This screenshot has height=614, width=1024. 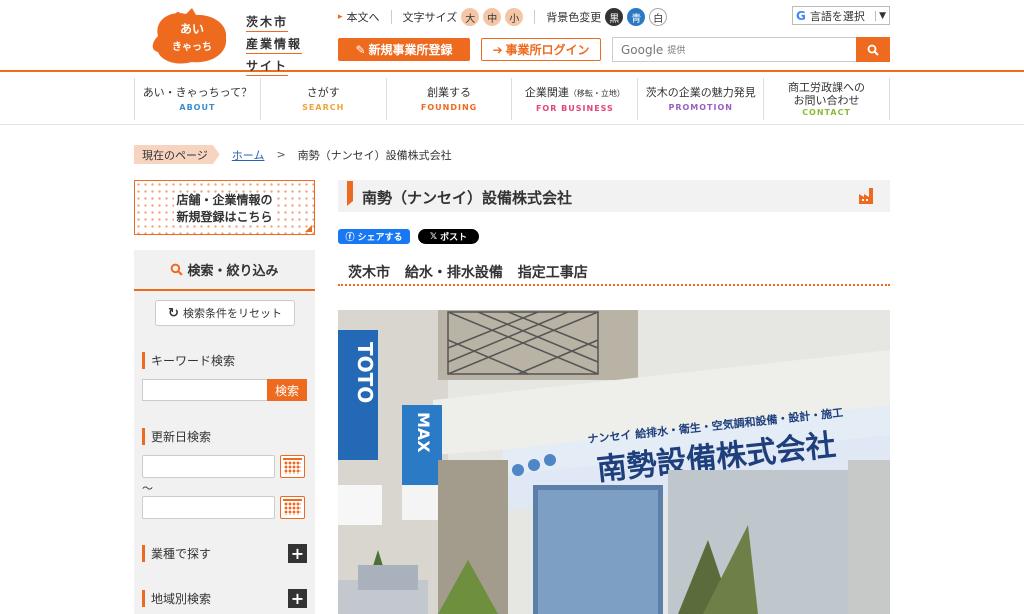 I want to click on nav-item-label-main: 企業関連, so click(x=546, y=92).